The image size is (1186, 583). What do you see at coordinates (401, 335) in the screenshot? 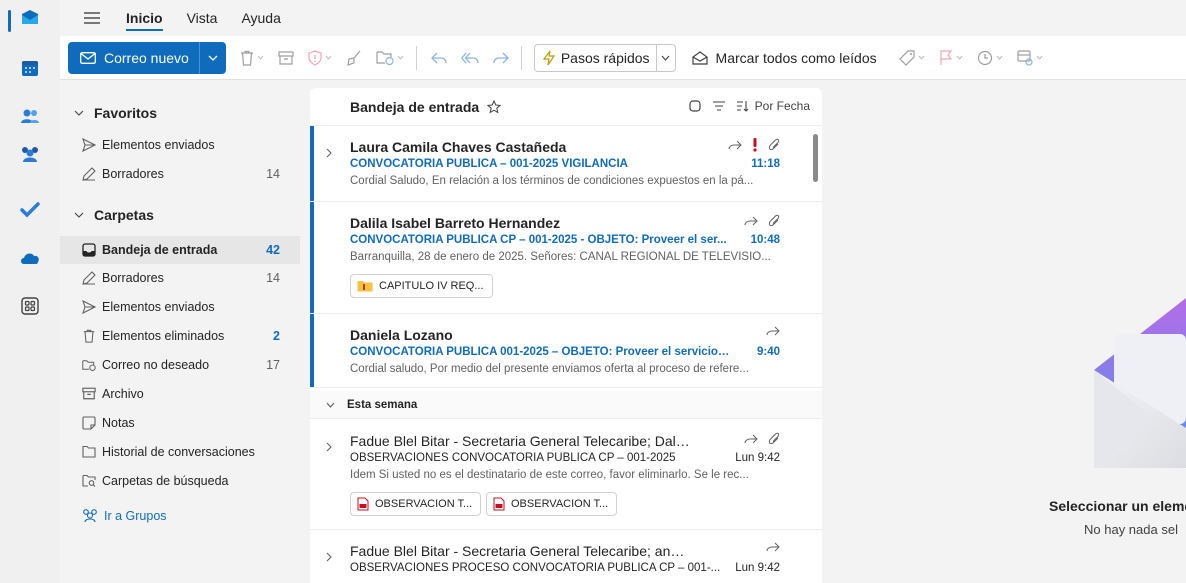
I see `message-sender: Daniela Lozano` at bounding box center [401, 335].